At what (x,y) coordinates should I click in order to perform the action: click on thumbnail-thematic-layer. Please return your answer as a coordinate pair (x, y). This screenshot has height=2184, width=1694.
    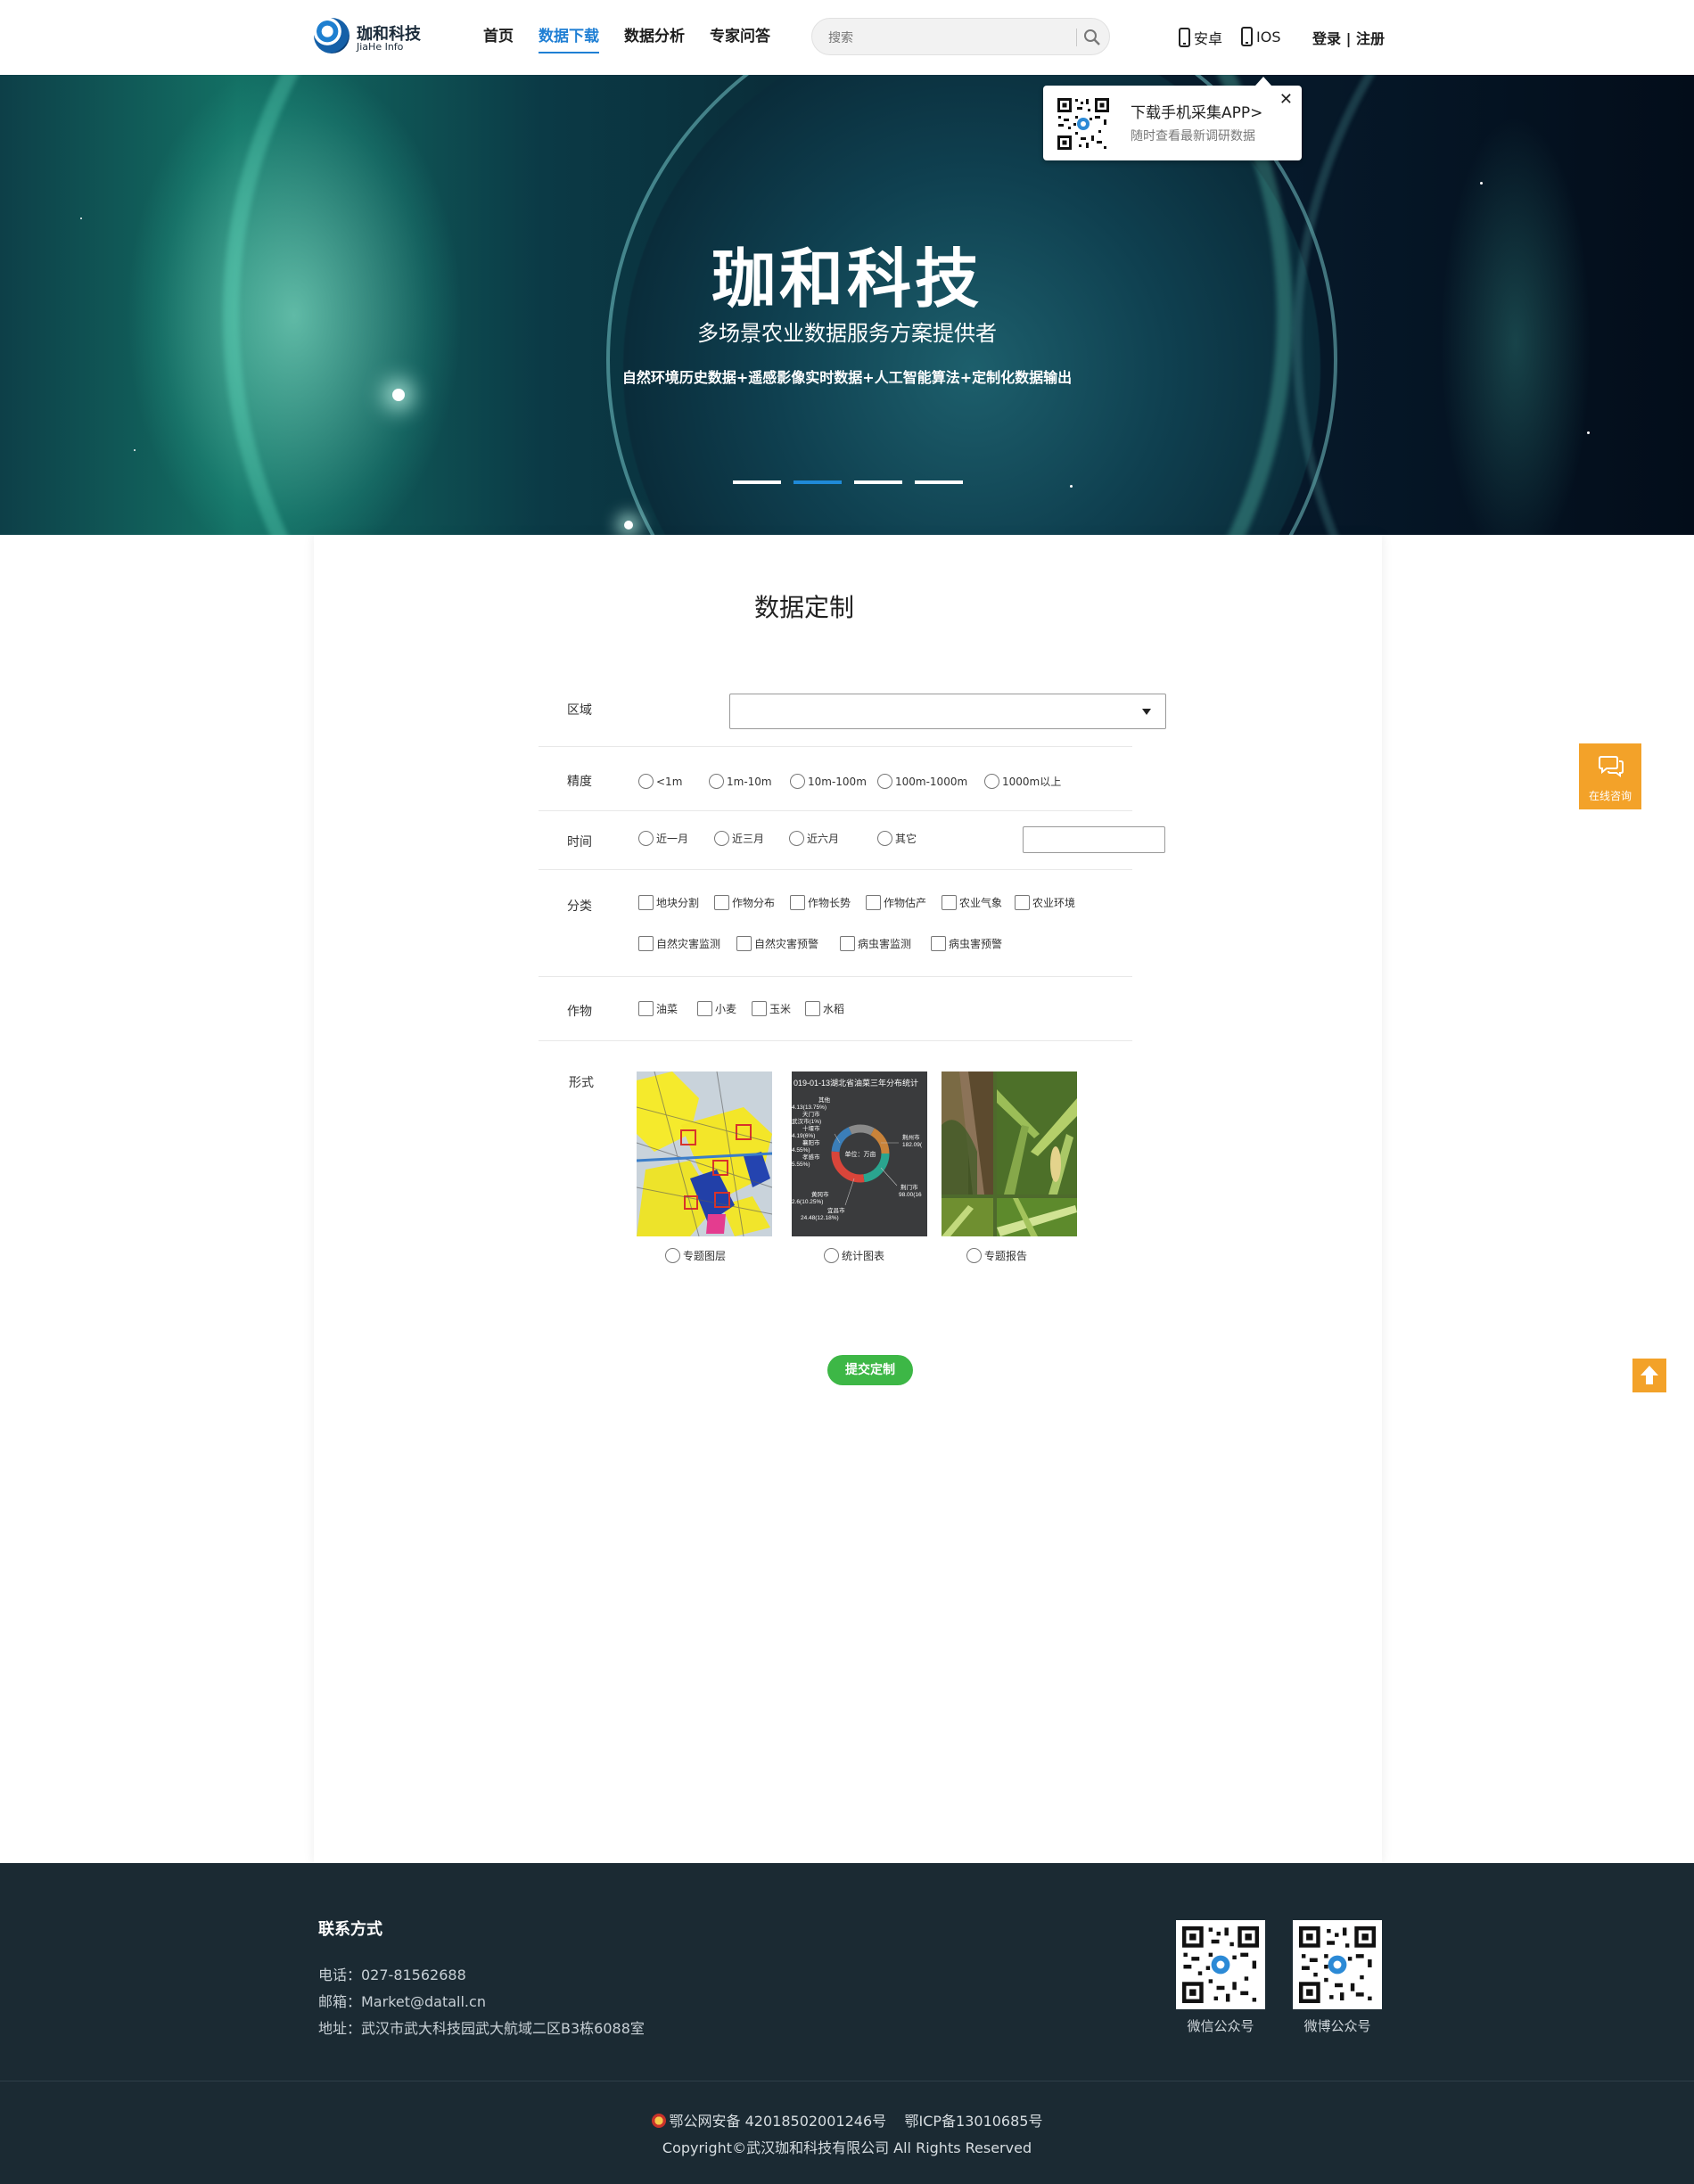
    Looking at the image, I should click on (704, 1153).